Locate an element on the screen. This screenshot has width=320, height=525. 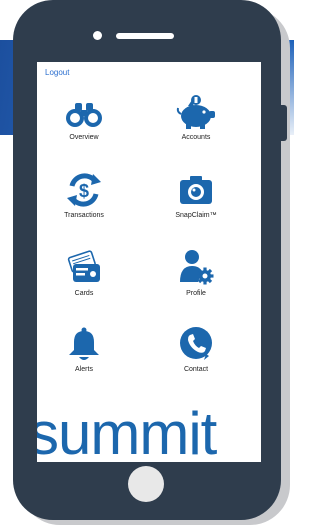
menu-item-label: Contact is located at coordinates (196, 369).